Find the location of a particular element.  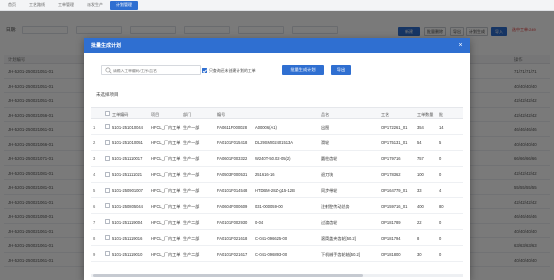

batch: 14 is located at coordinates (441, 127).